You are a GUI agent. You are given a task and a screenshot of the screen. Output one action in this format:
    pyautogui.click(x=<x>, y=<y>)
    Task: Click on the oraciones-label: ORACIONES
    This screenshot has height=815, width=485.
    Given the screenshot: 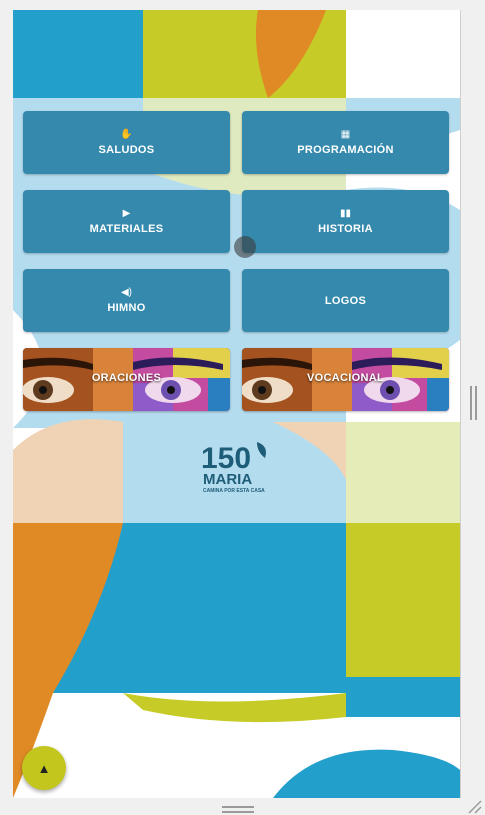 What is the action you would take?
    pyautogui.click(x=126, y=378)
    